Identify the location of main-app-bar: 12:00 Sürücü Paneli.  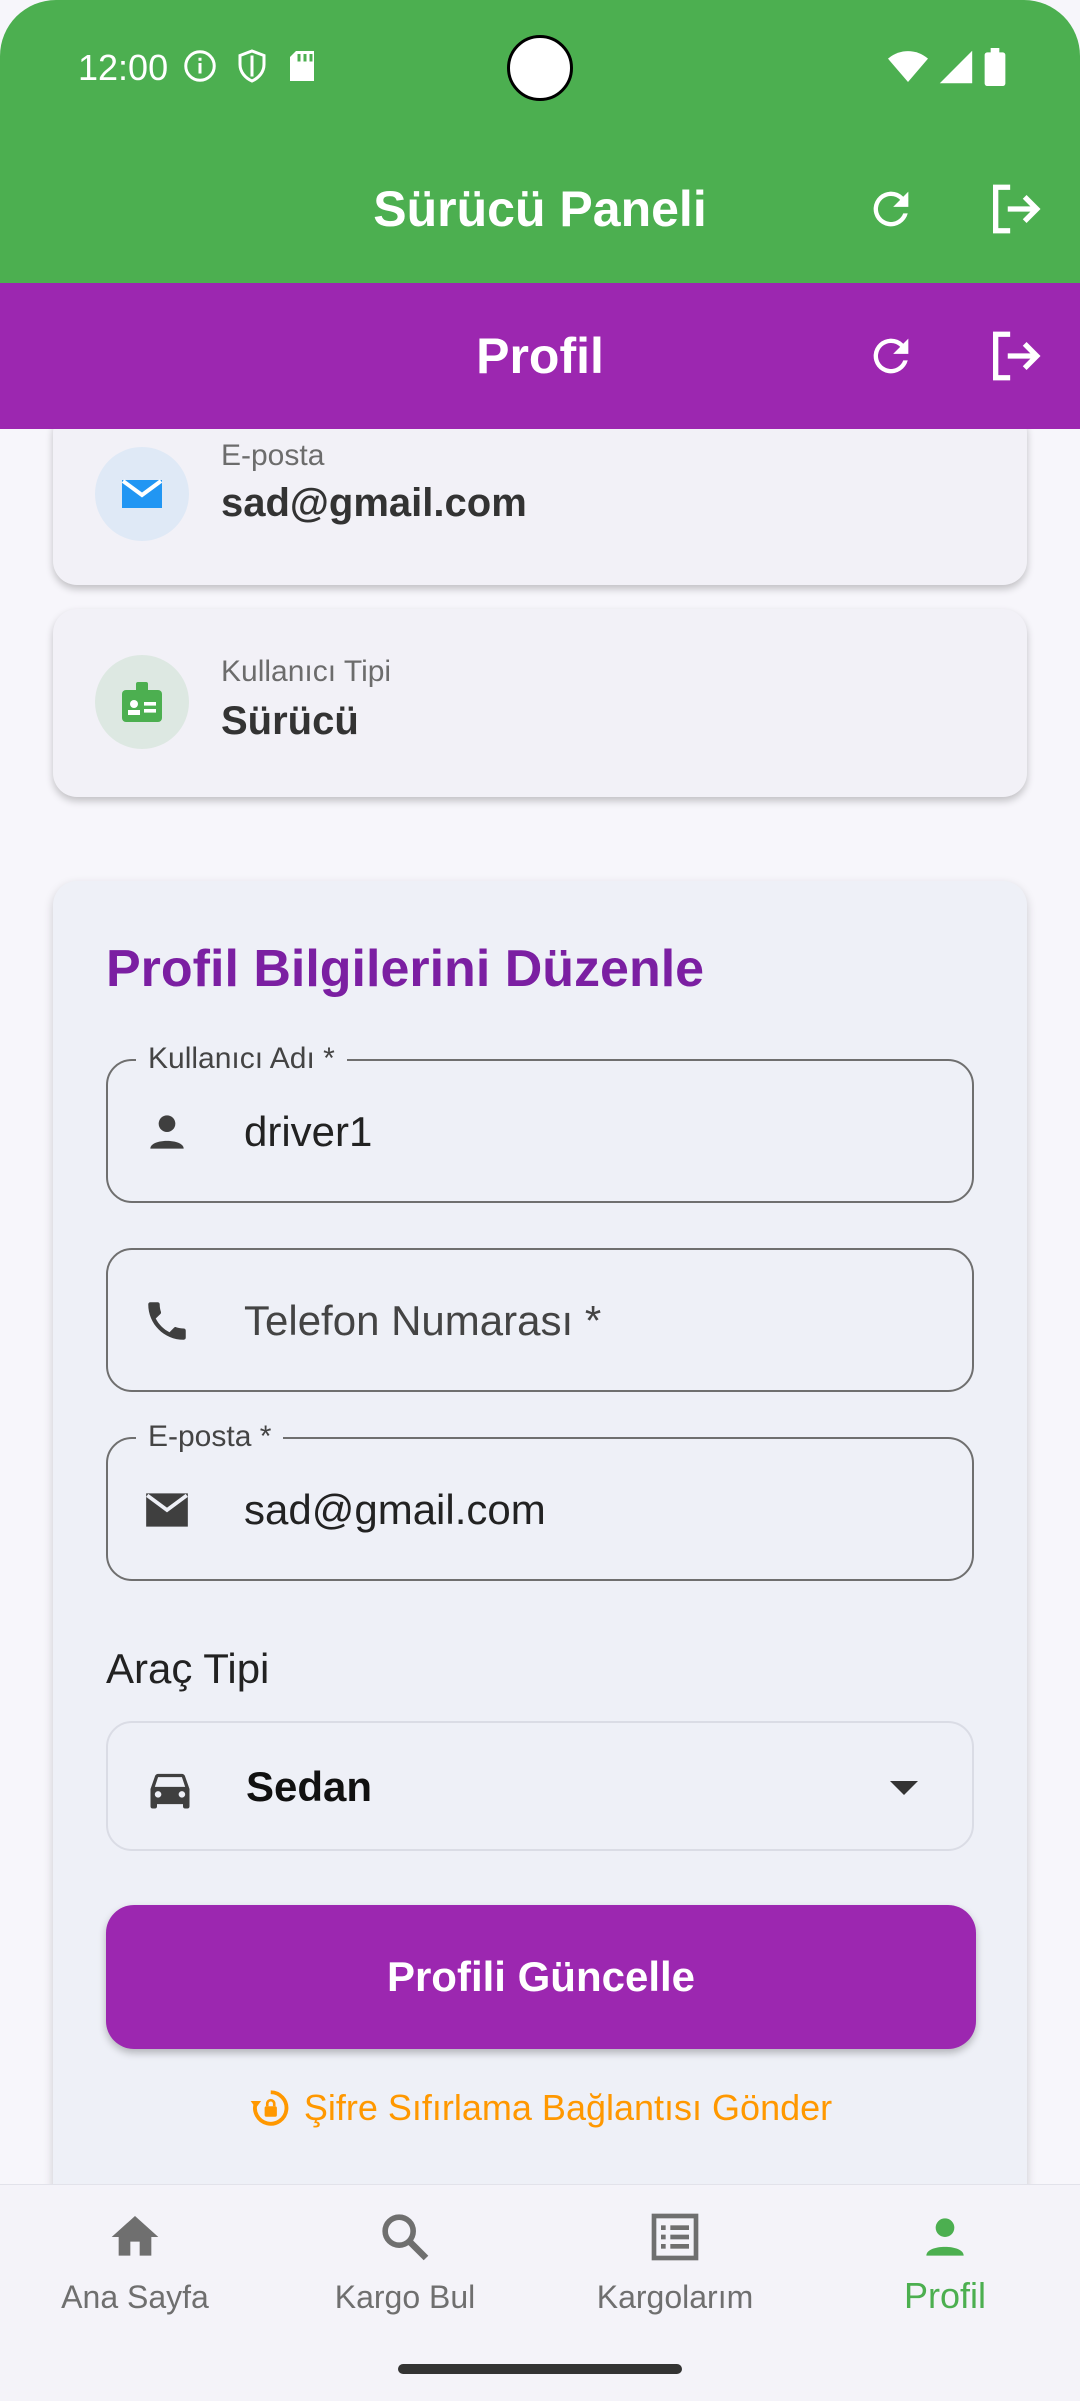
(540, 141).